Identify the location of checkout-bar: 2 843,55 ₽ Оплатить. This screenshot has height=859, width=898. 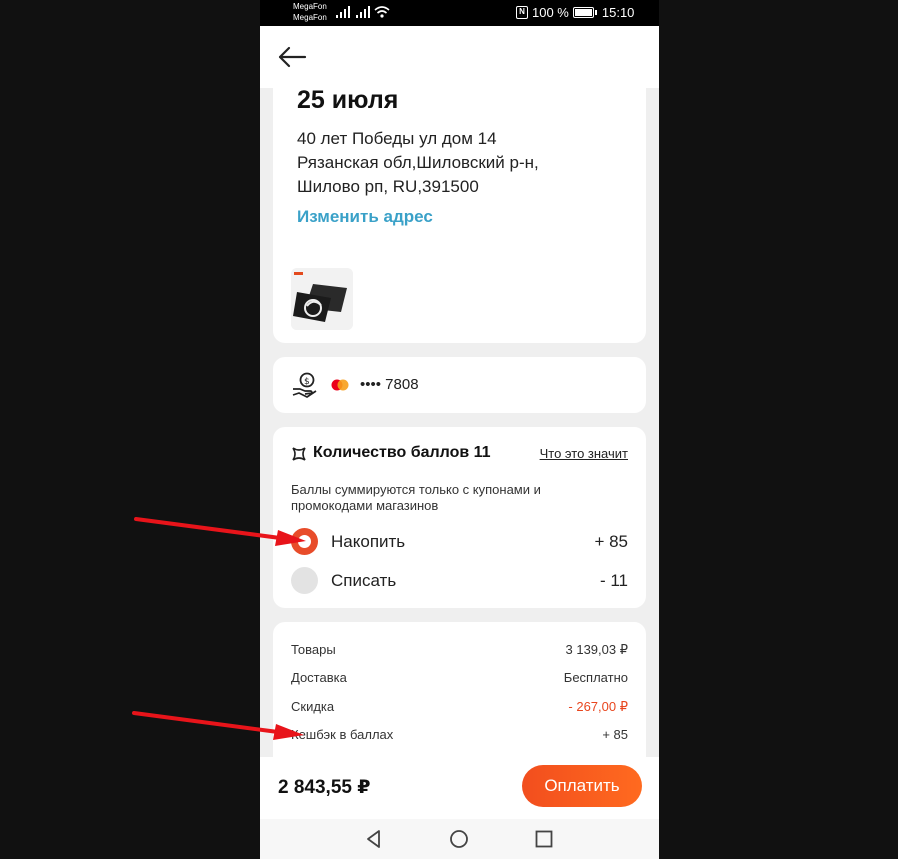
(459, 788).